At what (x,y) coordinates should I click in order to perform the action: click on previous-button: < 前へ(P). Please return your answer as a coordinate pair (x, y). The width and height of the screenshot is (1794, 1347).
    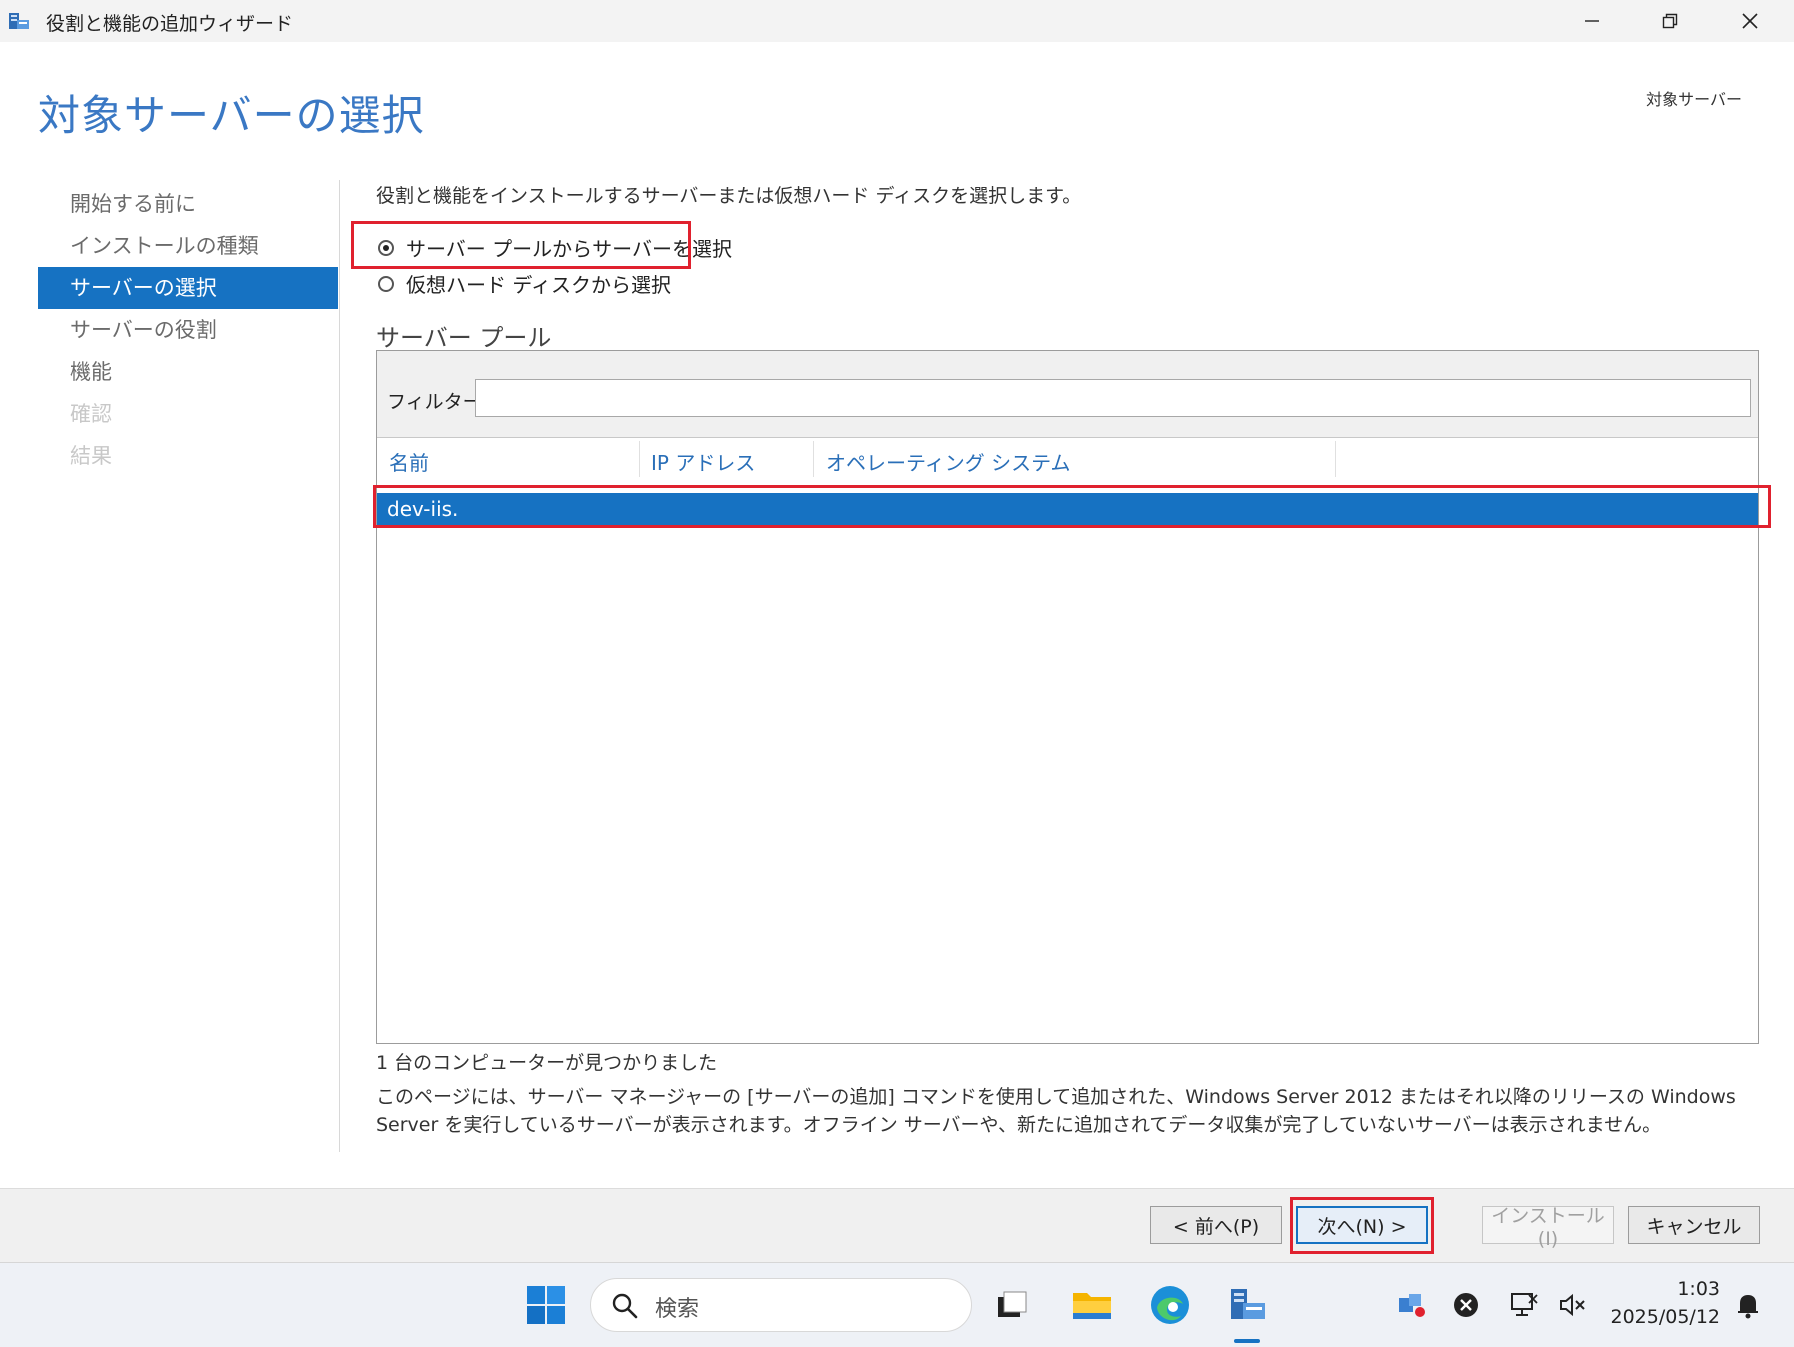
    Looking at the image, I should click on (1216, 1225).